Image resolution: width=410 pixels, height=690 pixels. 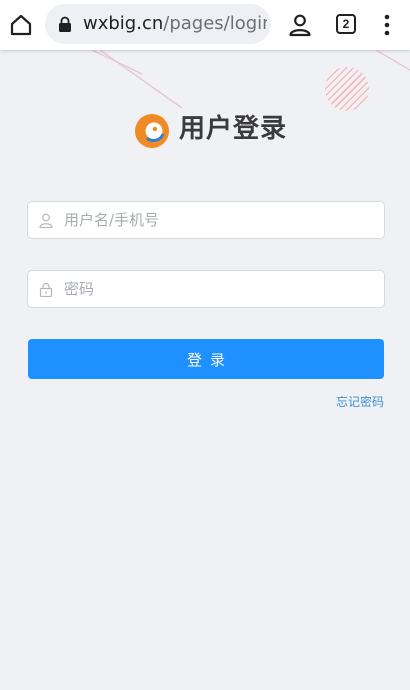 What do you see at coordinates (215, 23) in the screenshot?
I see `url-path: /pages/login.l` at bounding box center [215, 23].